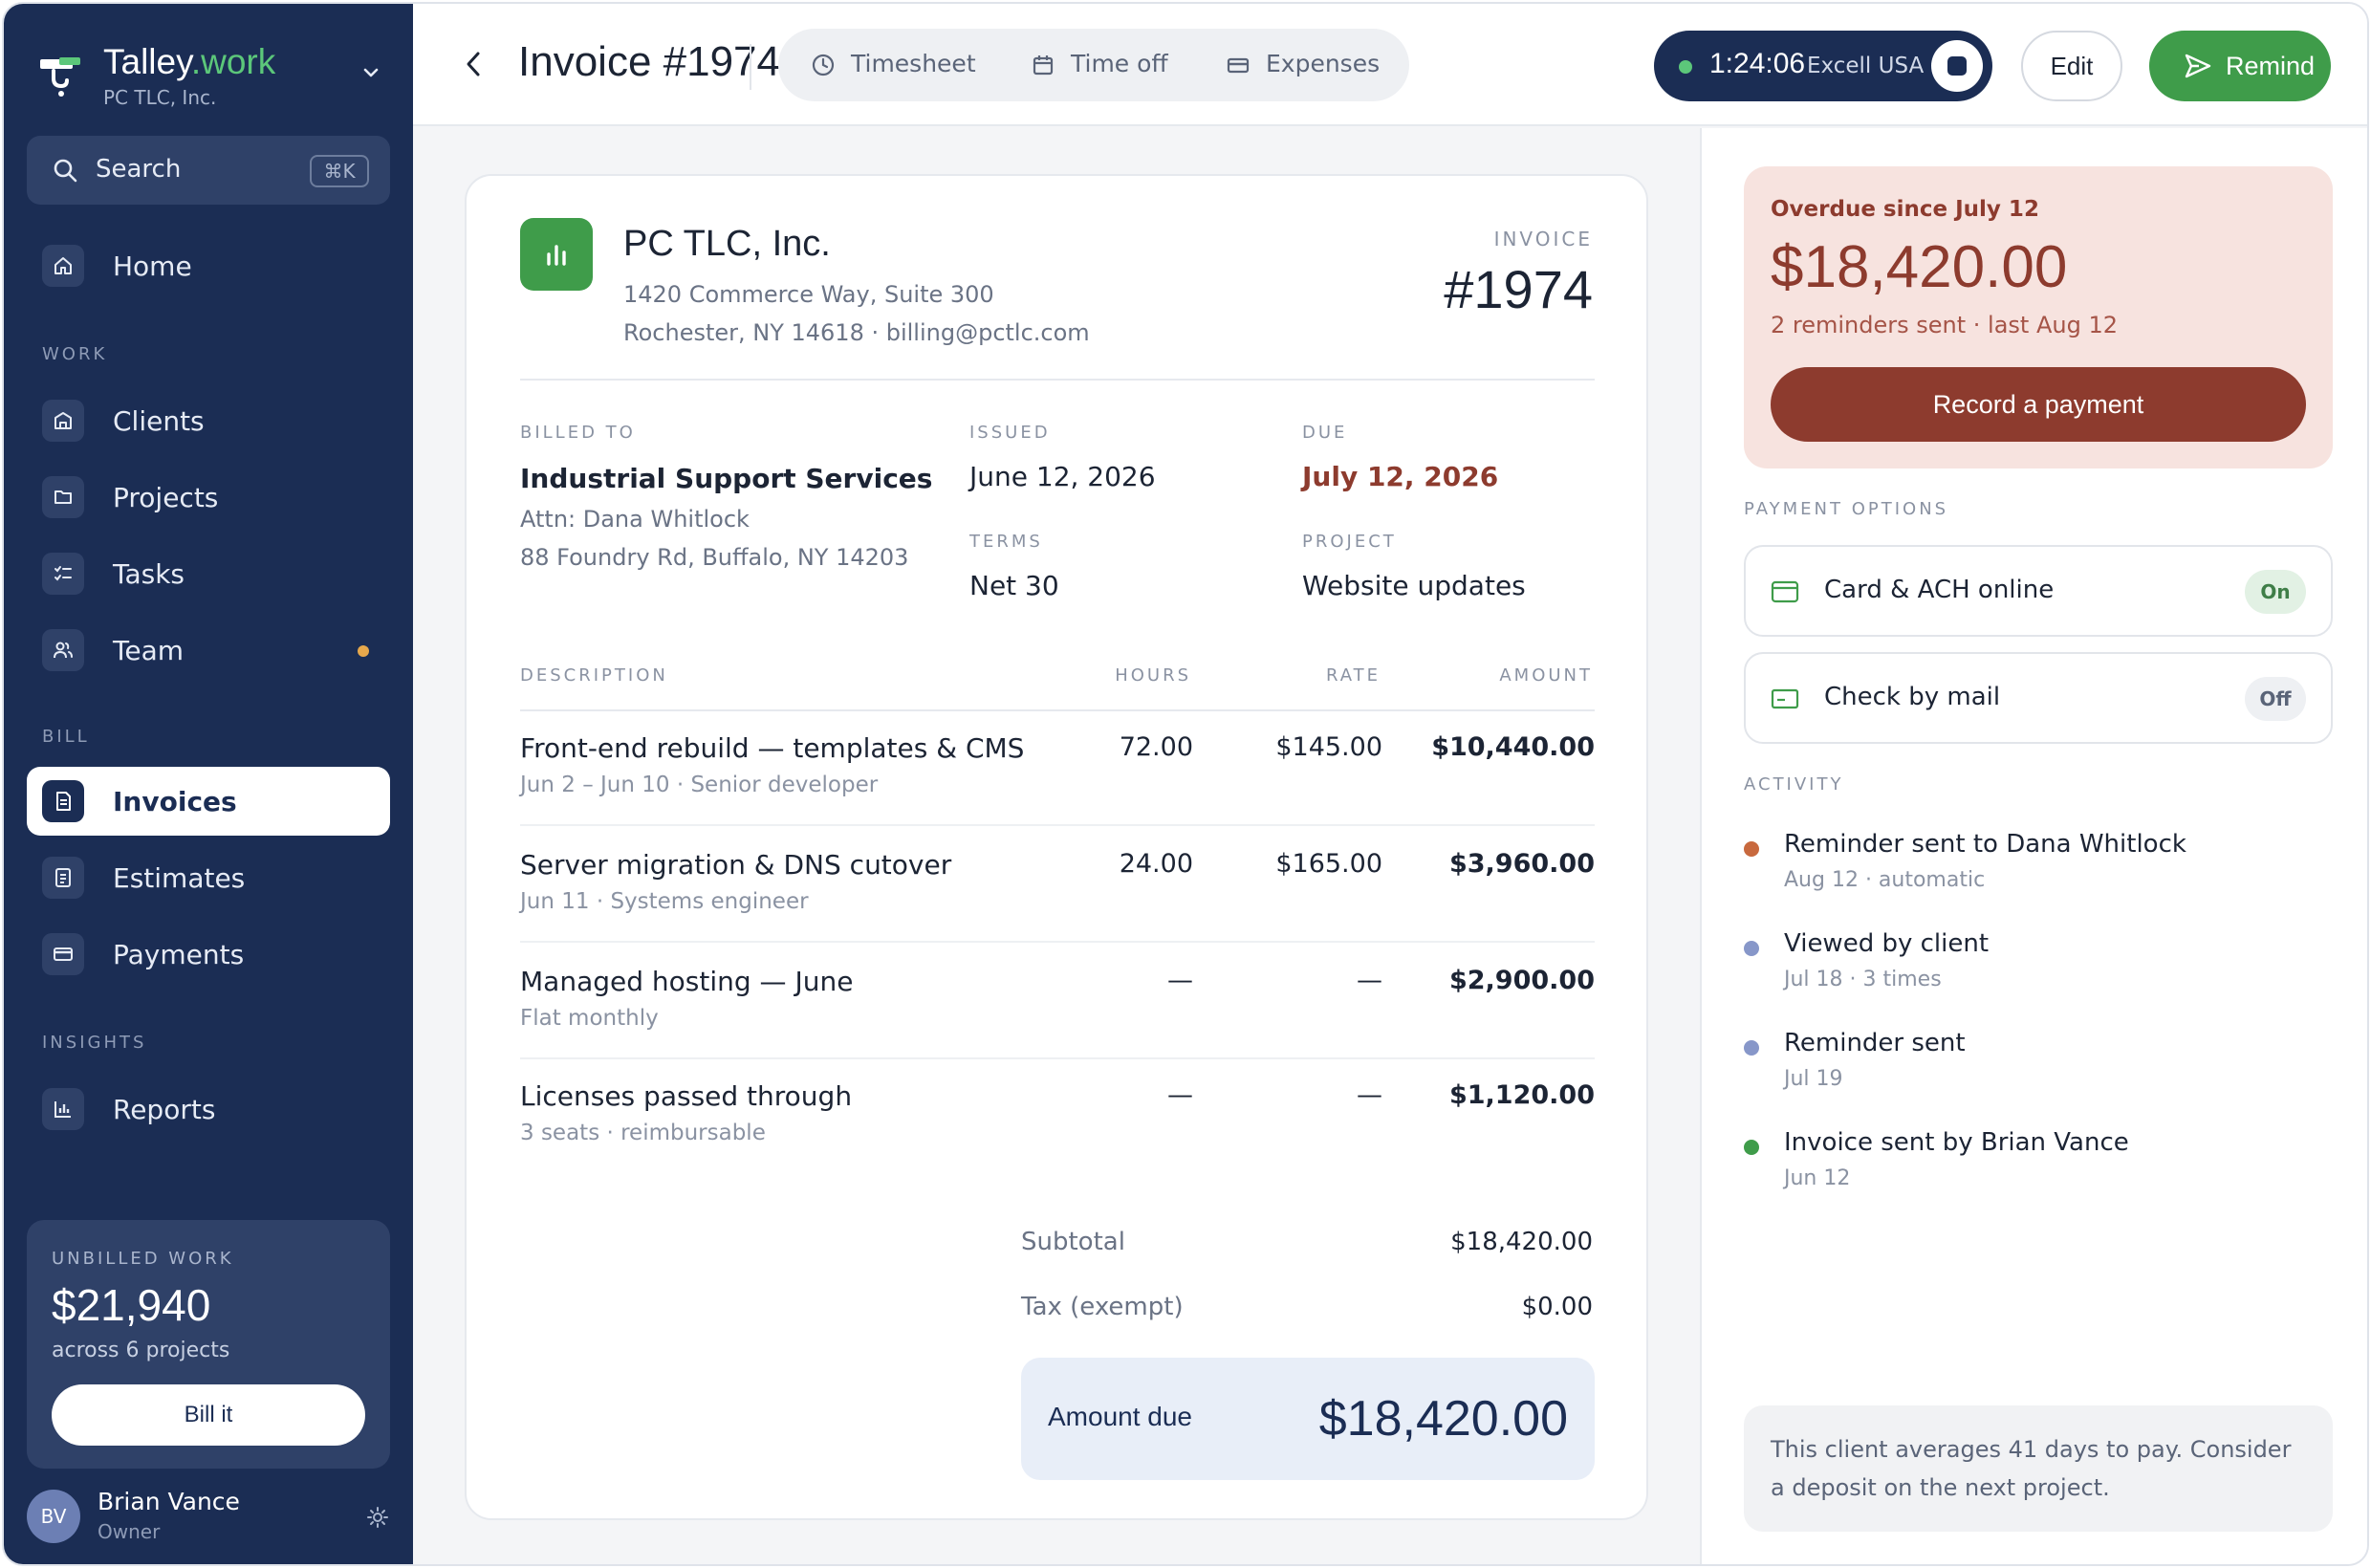 The width and height of the screenshot is (2371, 1568). What do you see at coordinates (149, 574) in the screenshot?
I see `sidebar-item-label: Tasks` at bounding box center [149, 574].